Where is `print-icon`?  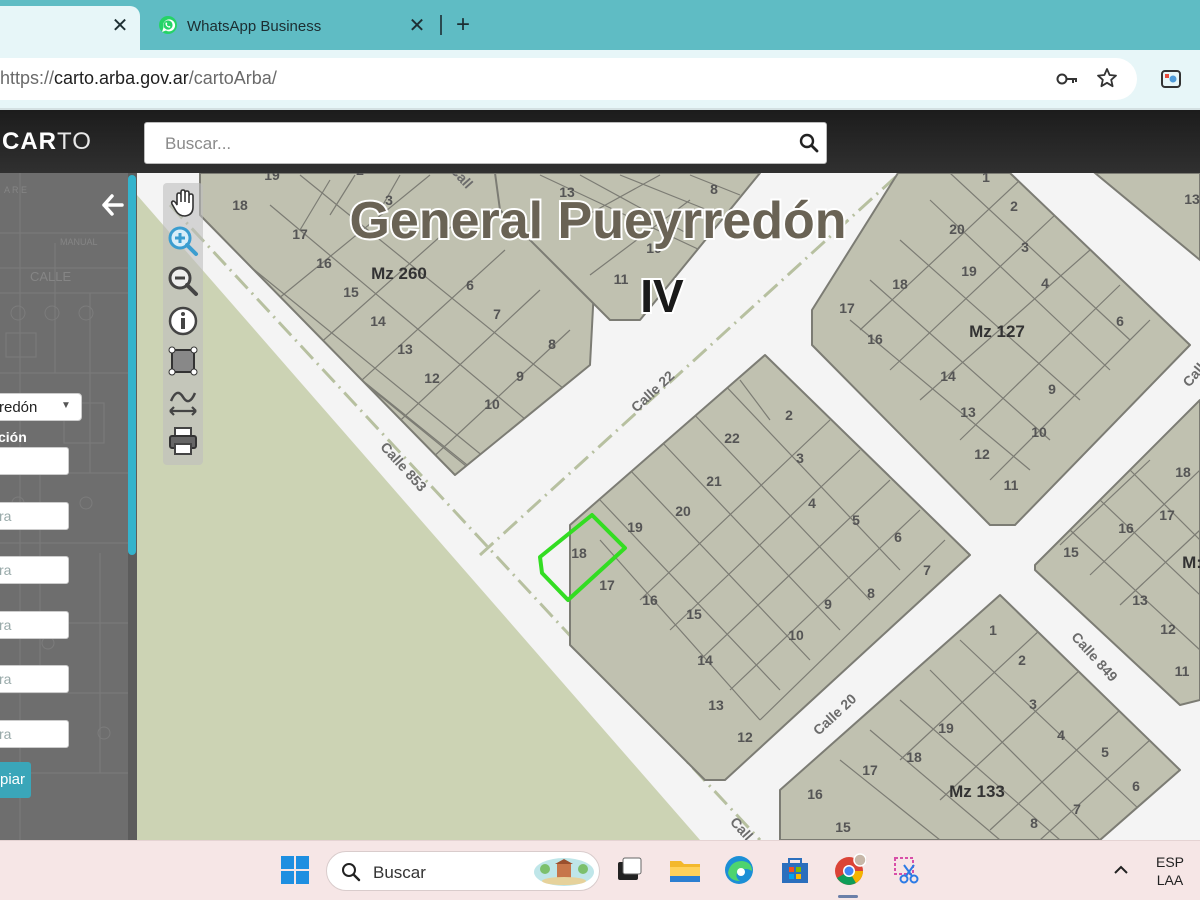
print-icon is located at coordinates (183, 441).